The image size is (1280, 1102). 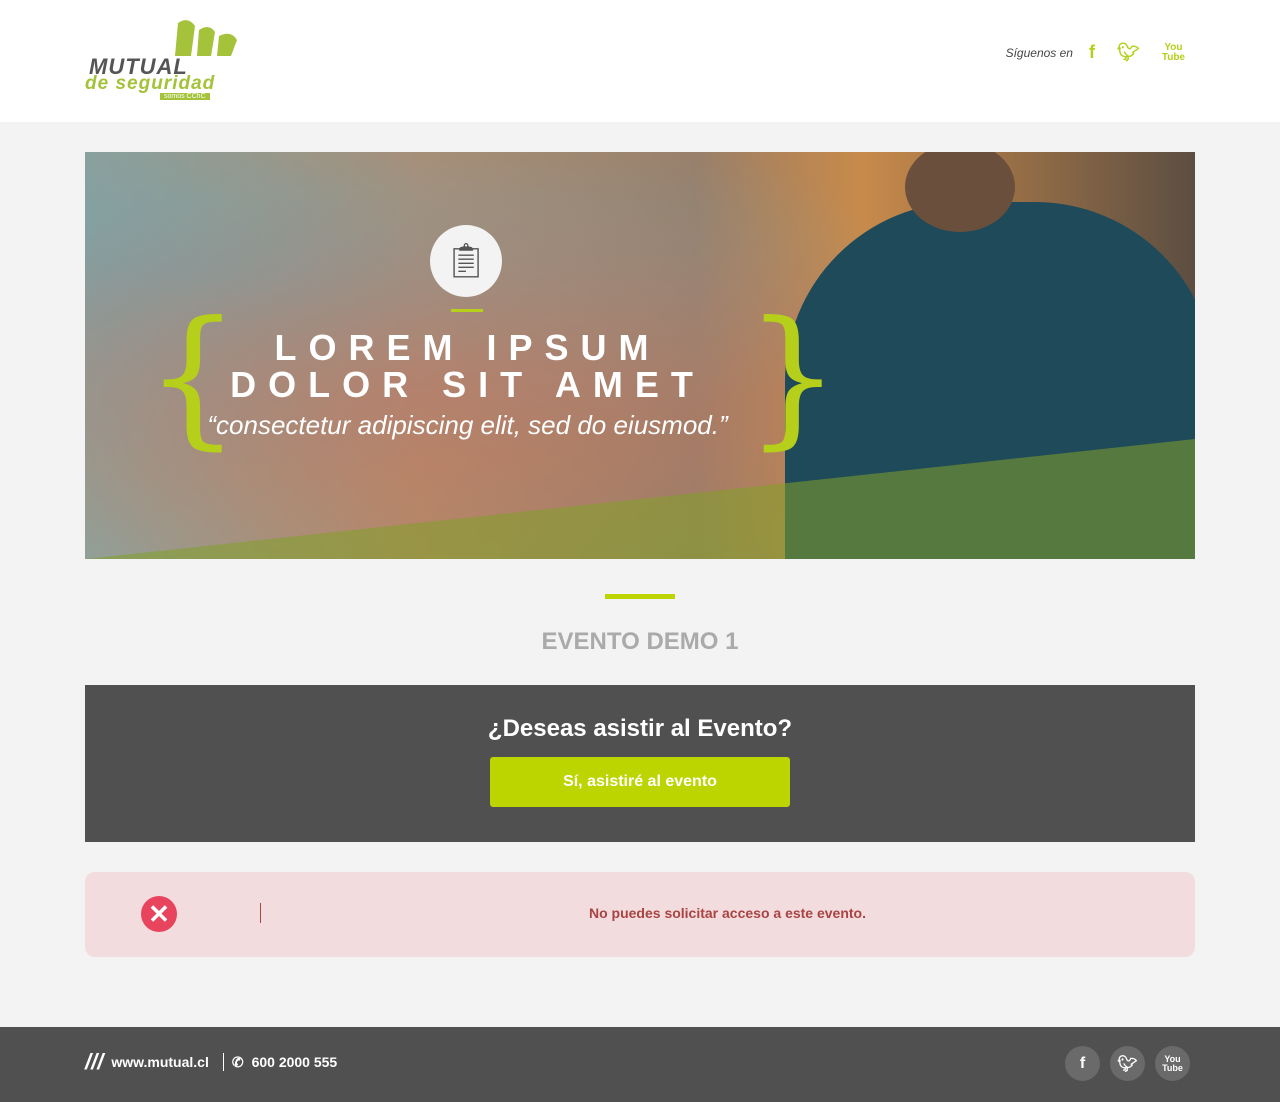 What do you see at coordinates (1082, 1063) in the screenshot?
I see `footer-facebook-icon: f` at bounding box center [1082, 1063].